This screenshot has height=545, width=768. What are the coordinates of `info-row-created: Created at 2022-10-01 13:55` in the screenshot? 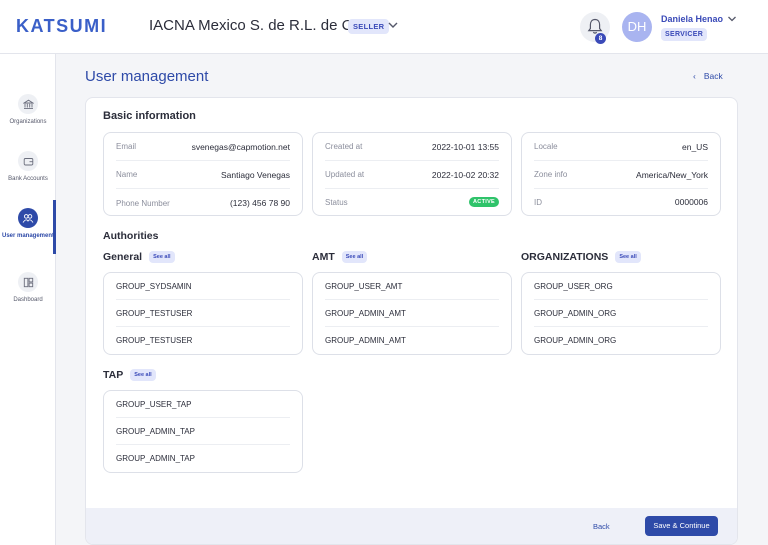 It's located at (412, 147).